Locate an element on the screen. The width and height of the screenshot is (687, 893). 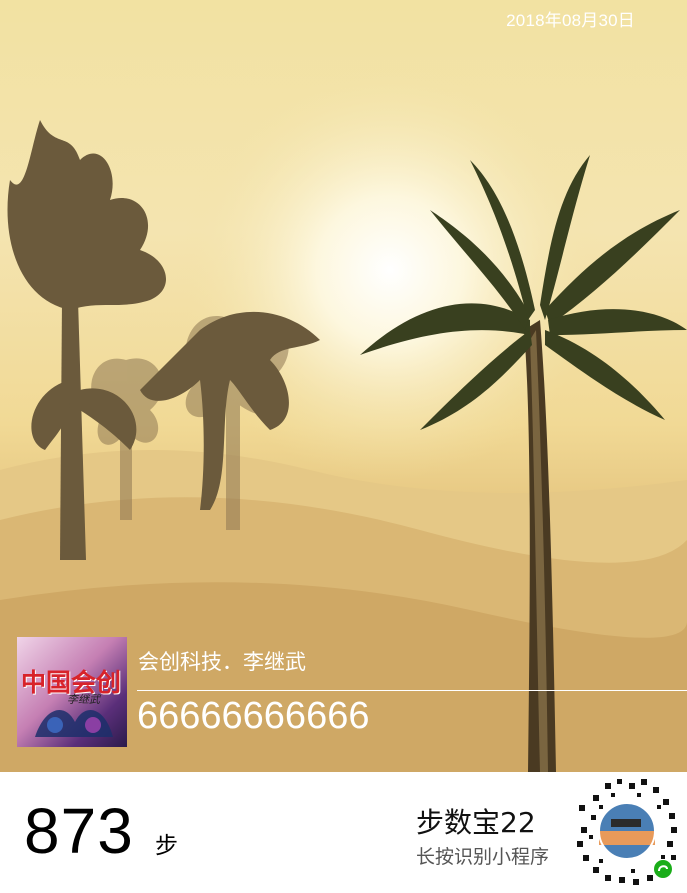
footer: 873 步 步数宝22 长按识别小程序 is located at coordinates (343, 832).